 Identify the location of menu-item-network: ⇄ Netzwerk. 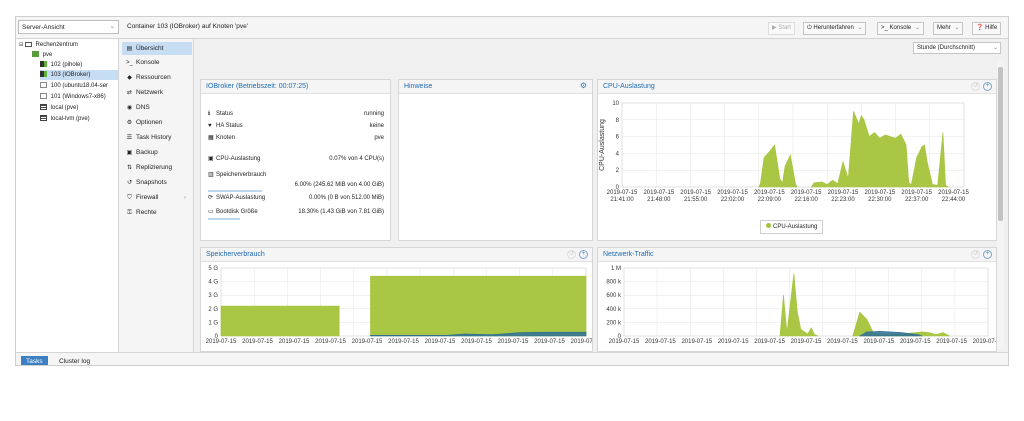
(157, 92).